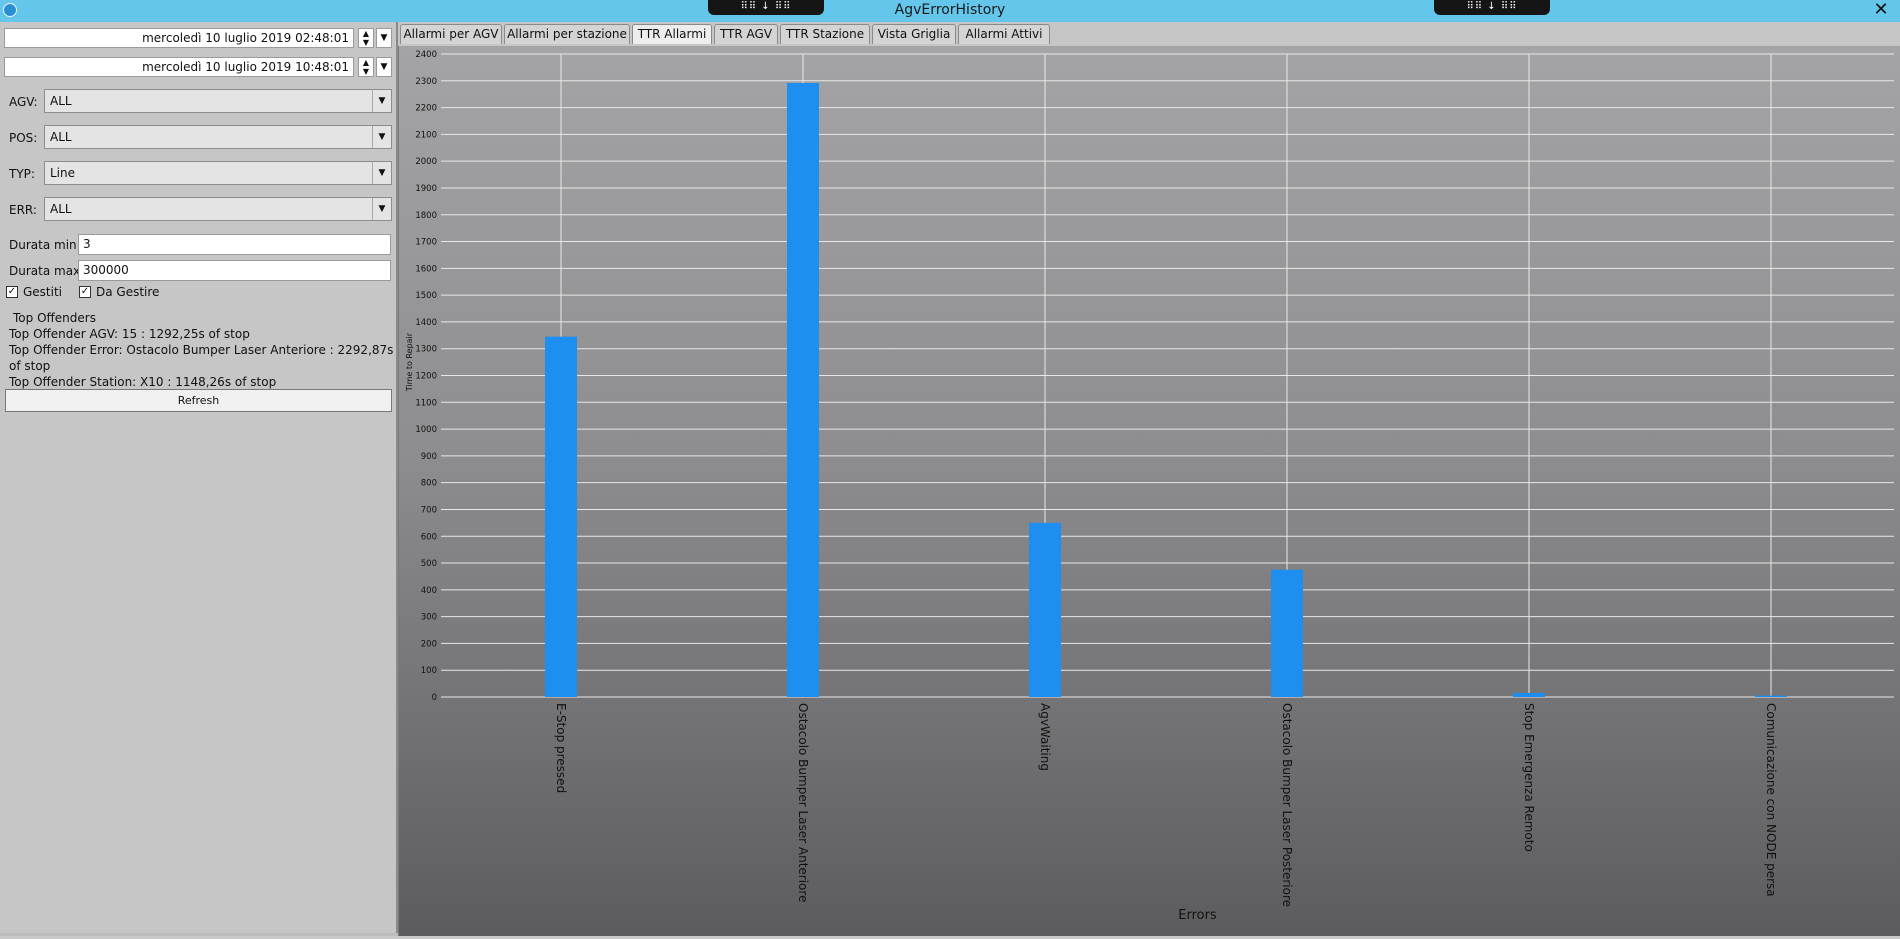  I want to click on err-select: ALL ▼, so click(218, 209).